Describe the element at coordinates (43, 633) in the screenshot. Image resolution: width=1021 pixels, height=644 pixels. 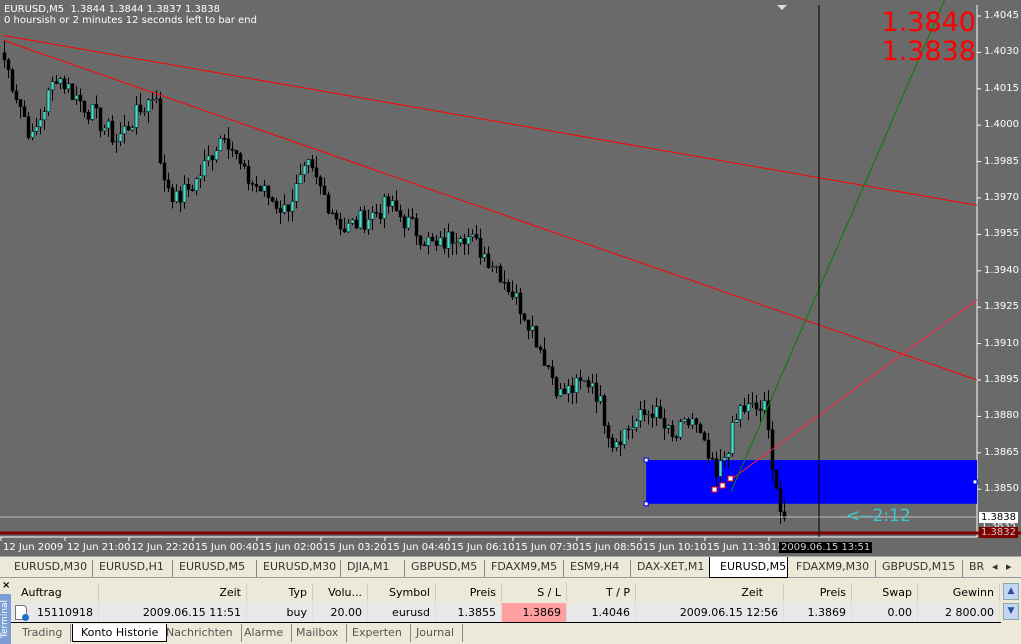
I see `terminal-tab: Trading` at that location.